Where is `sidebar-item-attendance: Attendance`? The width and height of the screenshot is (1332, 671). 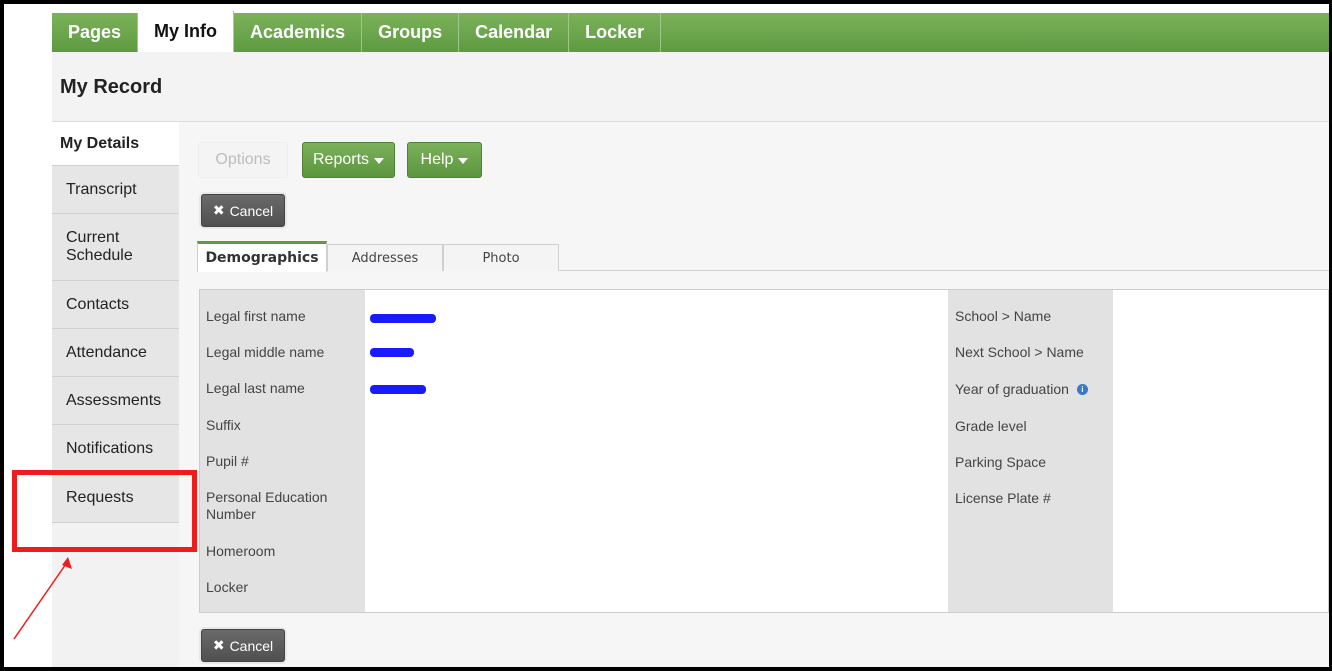
sidebar-item-attendance: Attendance is located at coordinates (115, 353).